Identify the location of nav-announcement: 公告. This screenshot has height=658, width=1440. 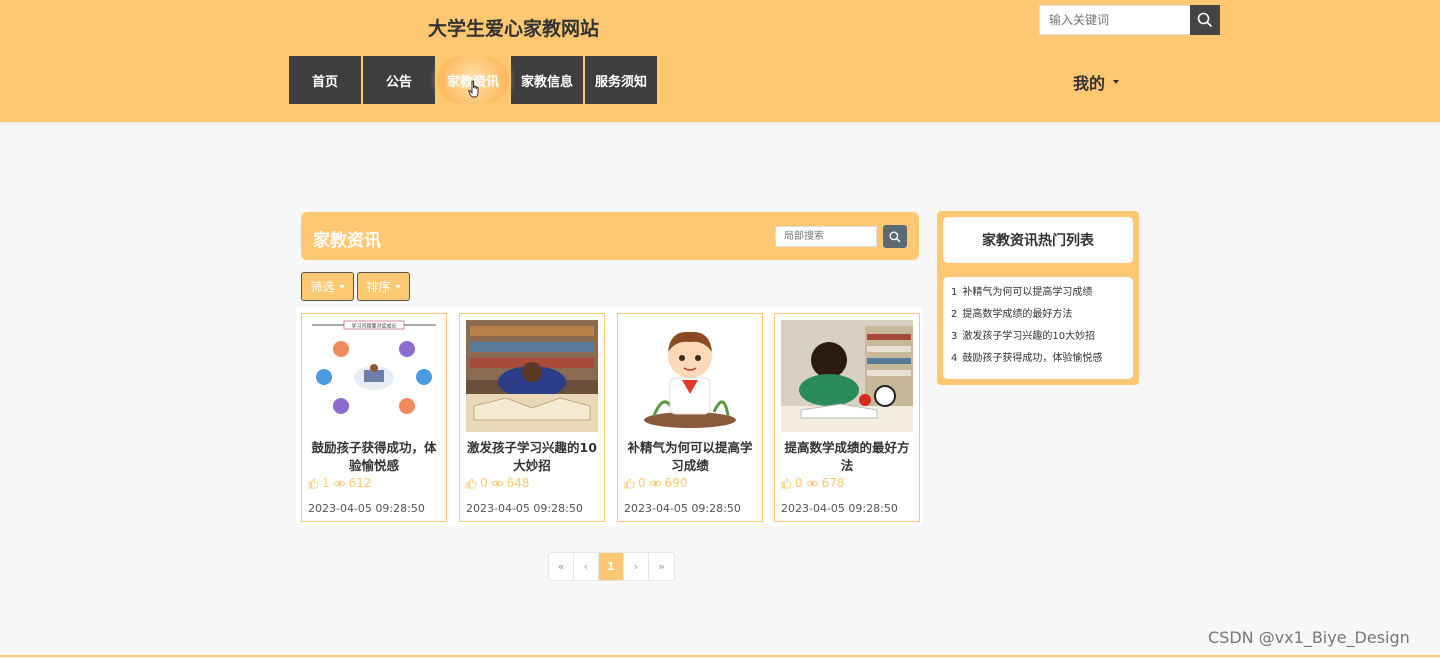
(399, 80).